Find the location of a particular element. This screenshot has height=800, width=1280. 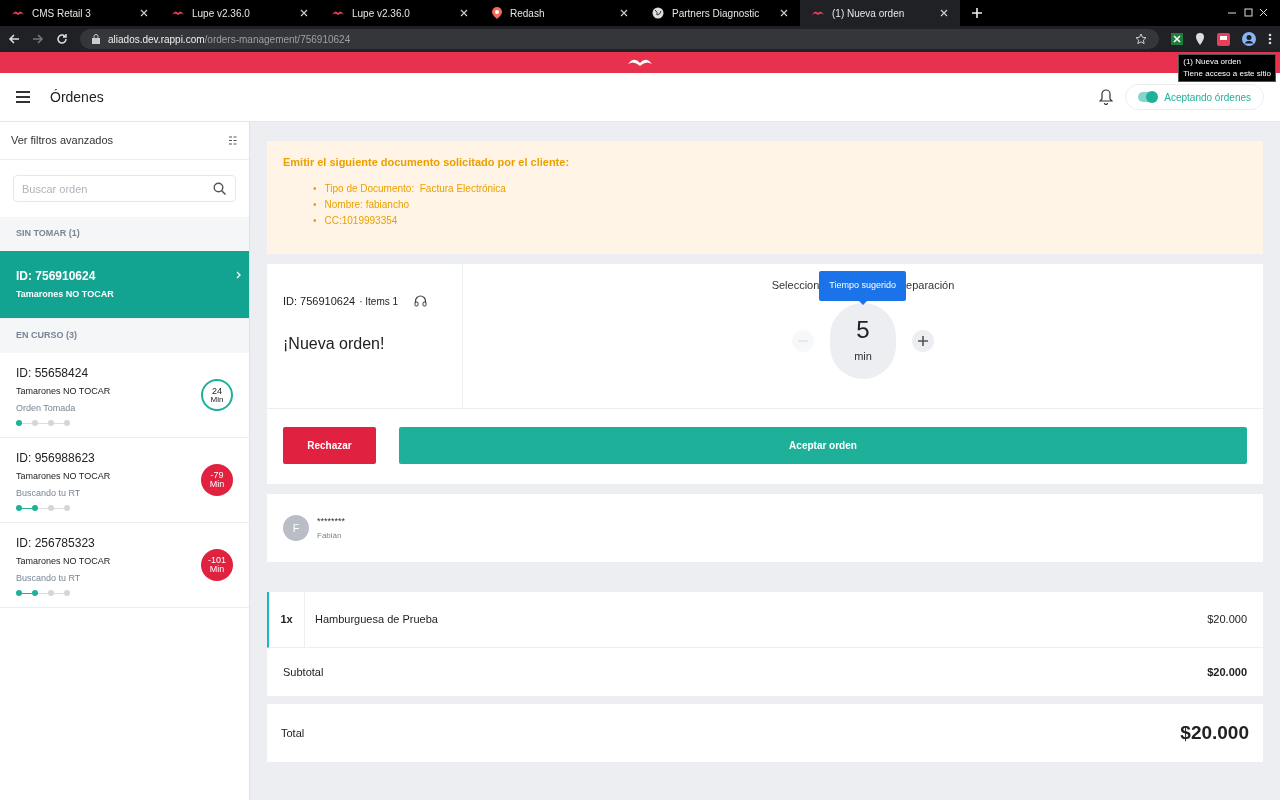

window-controls-icon is located at coordinates (1248, 13).